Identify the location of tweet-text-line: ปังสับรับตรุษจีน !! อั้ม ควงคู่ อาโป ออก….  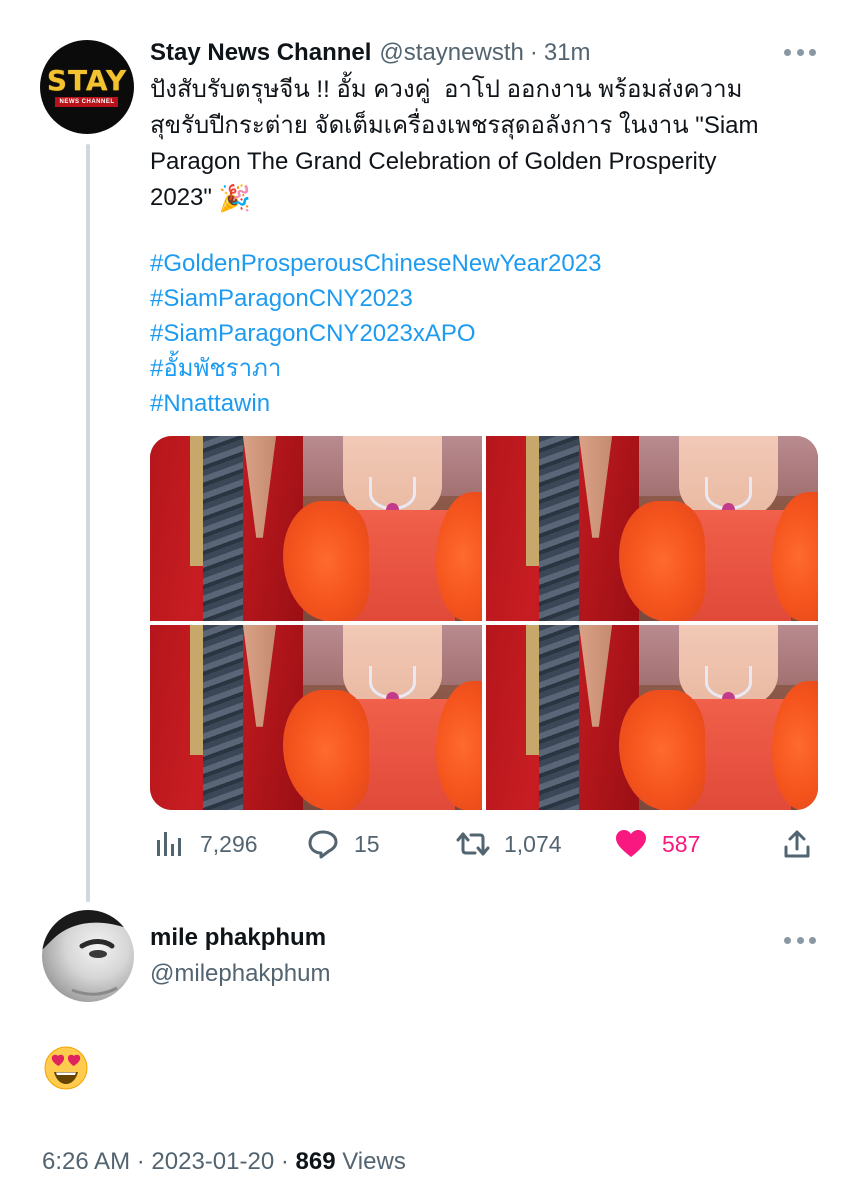
(446, 89).